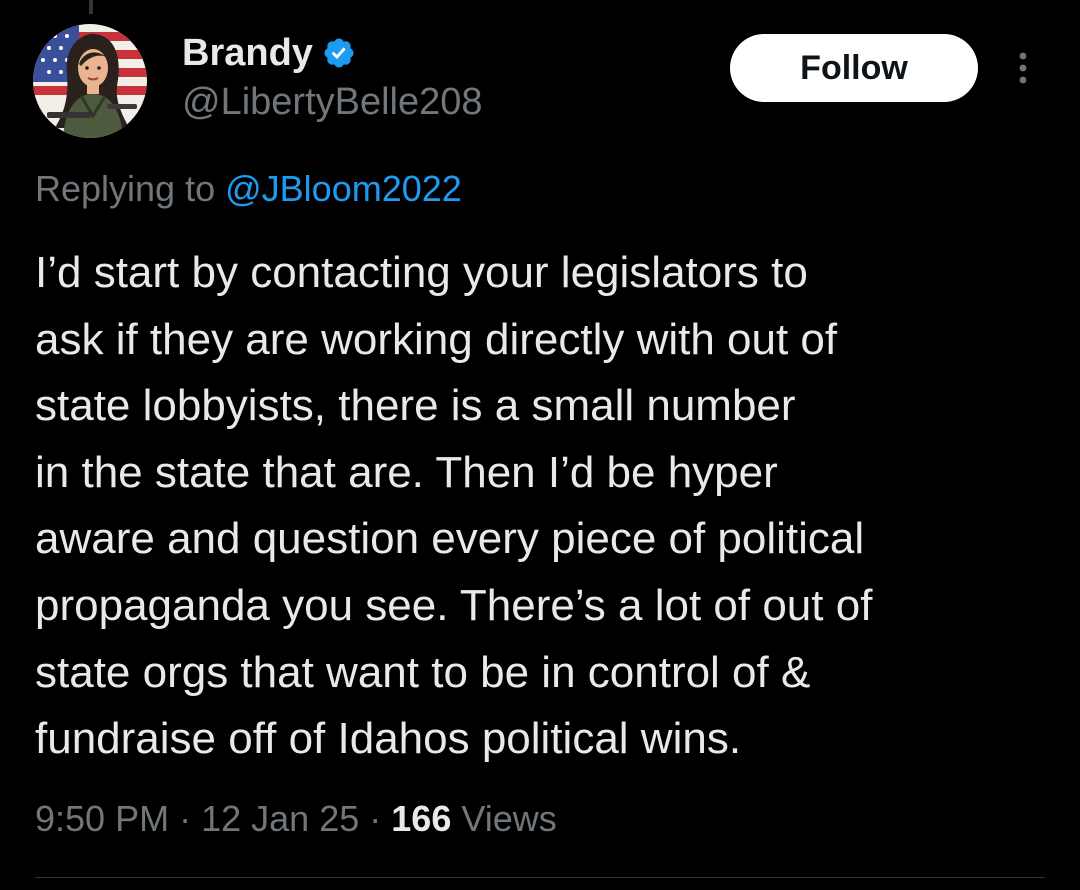  Describe the element at coordinates (102, 818) in the screenshot. I see `tweet-time: 9:50 PM` at that location.